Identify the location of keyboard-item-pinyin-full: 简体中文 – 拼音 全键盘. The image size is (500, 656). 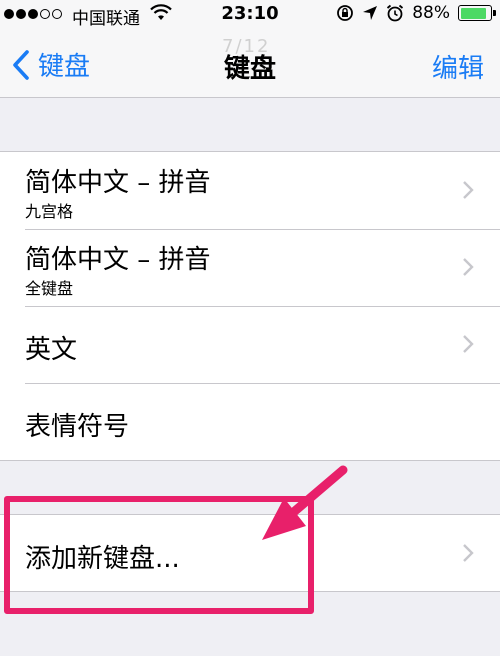
(250, 267).